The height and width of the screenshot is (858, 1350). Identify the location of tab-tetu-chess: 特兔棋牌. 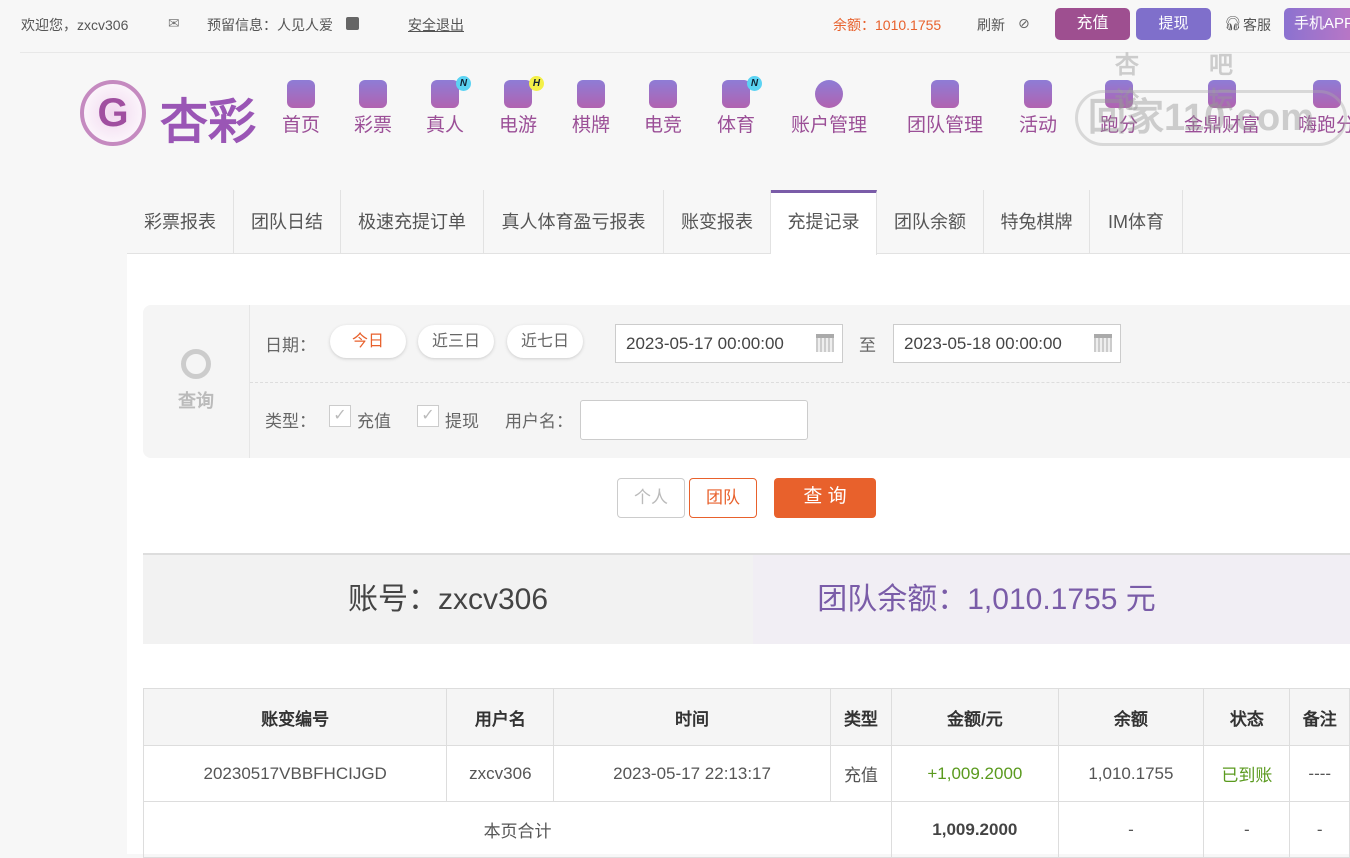
(1037, 222).